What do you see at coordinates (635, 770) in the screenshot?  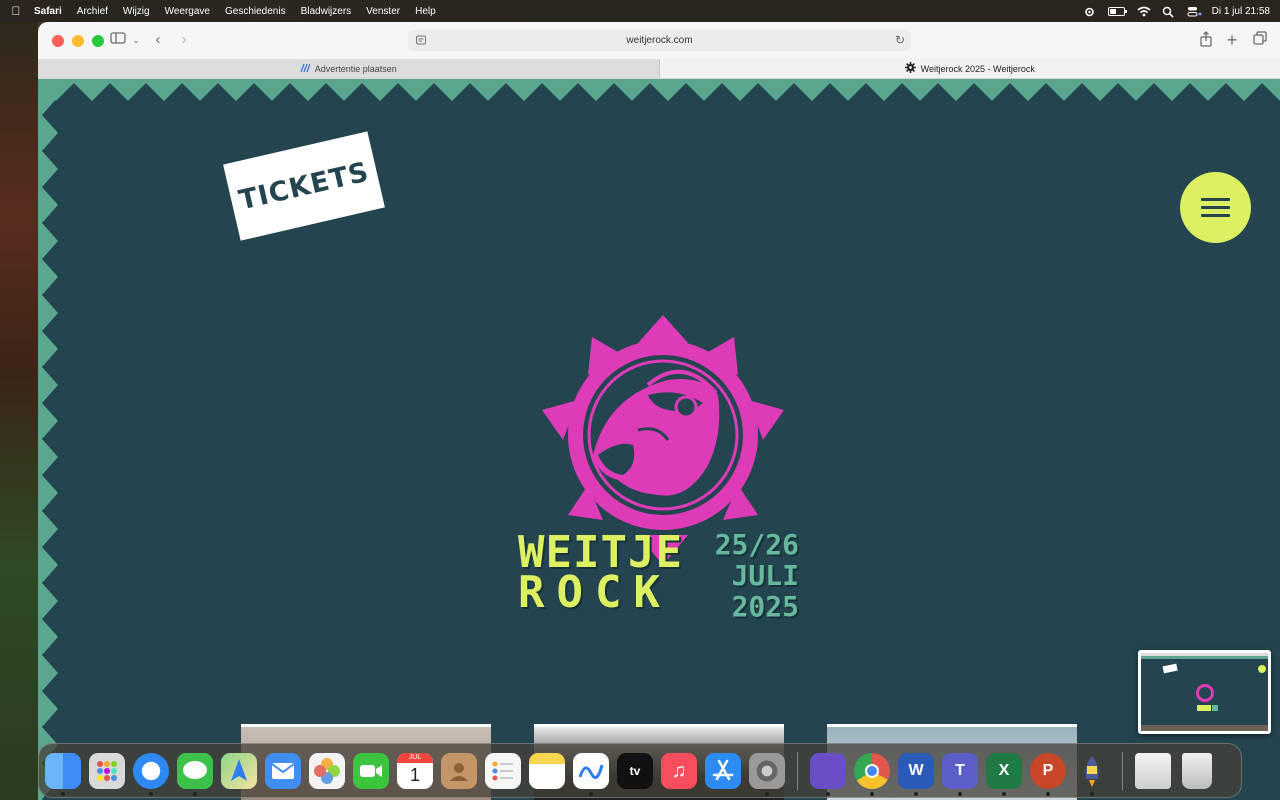 I see `apple-tv-icon: tv` at bounding box center [635, 770].